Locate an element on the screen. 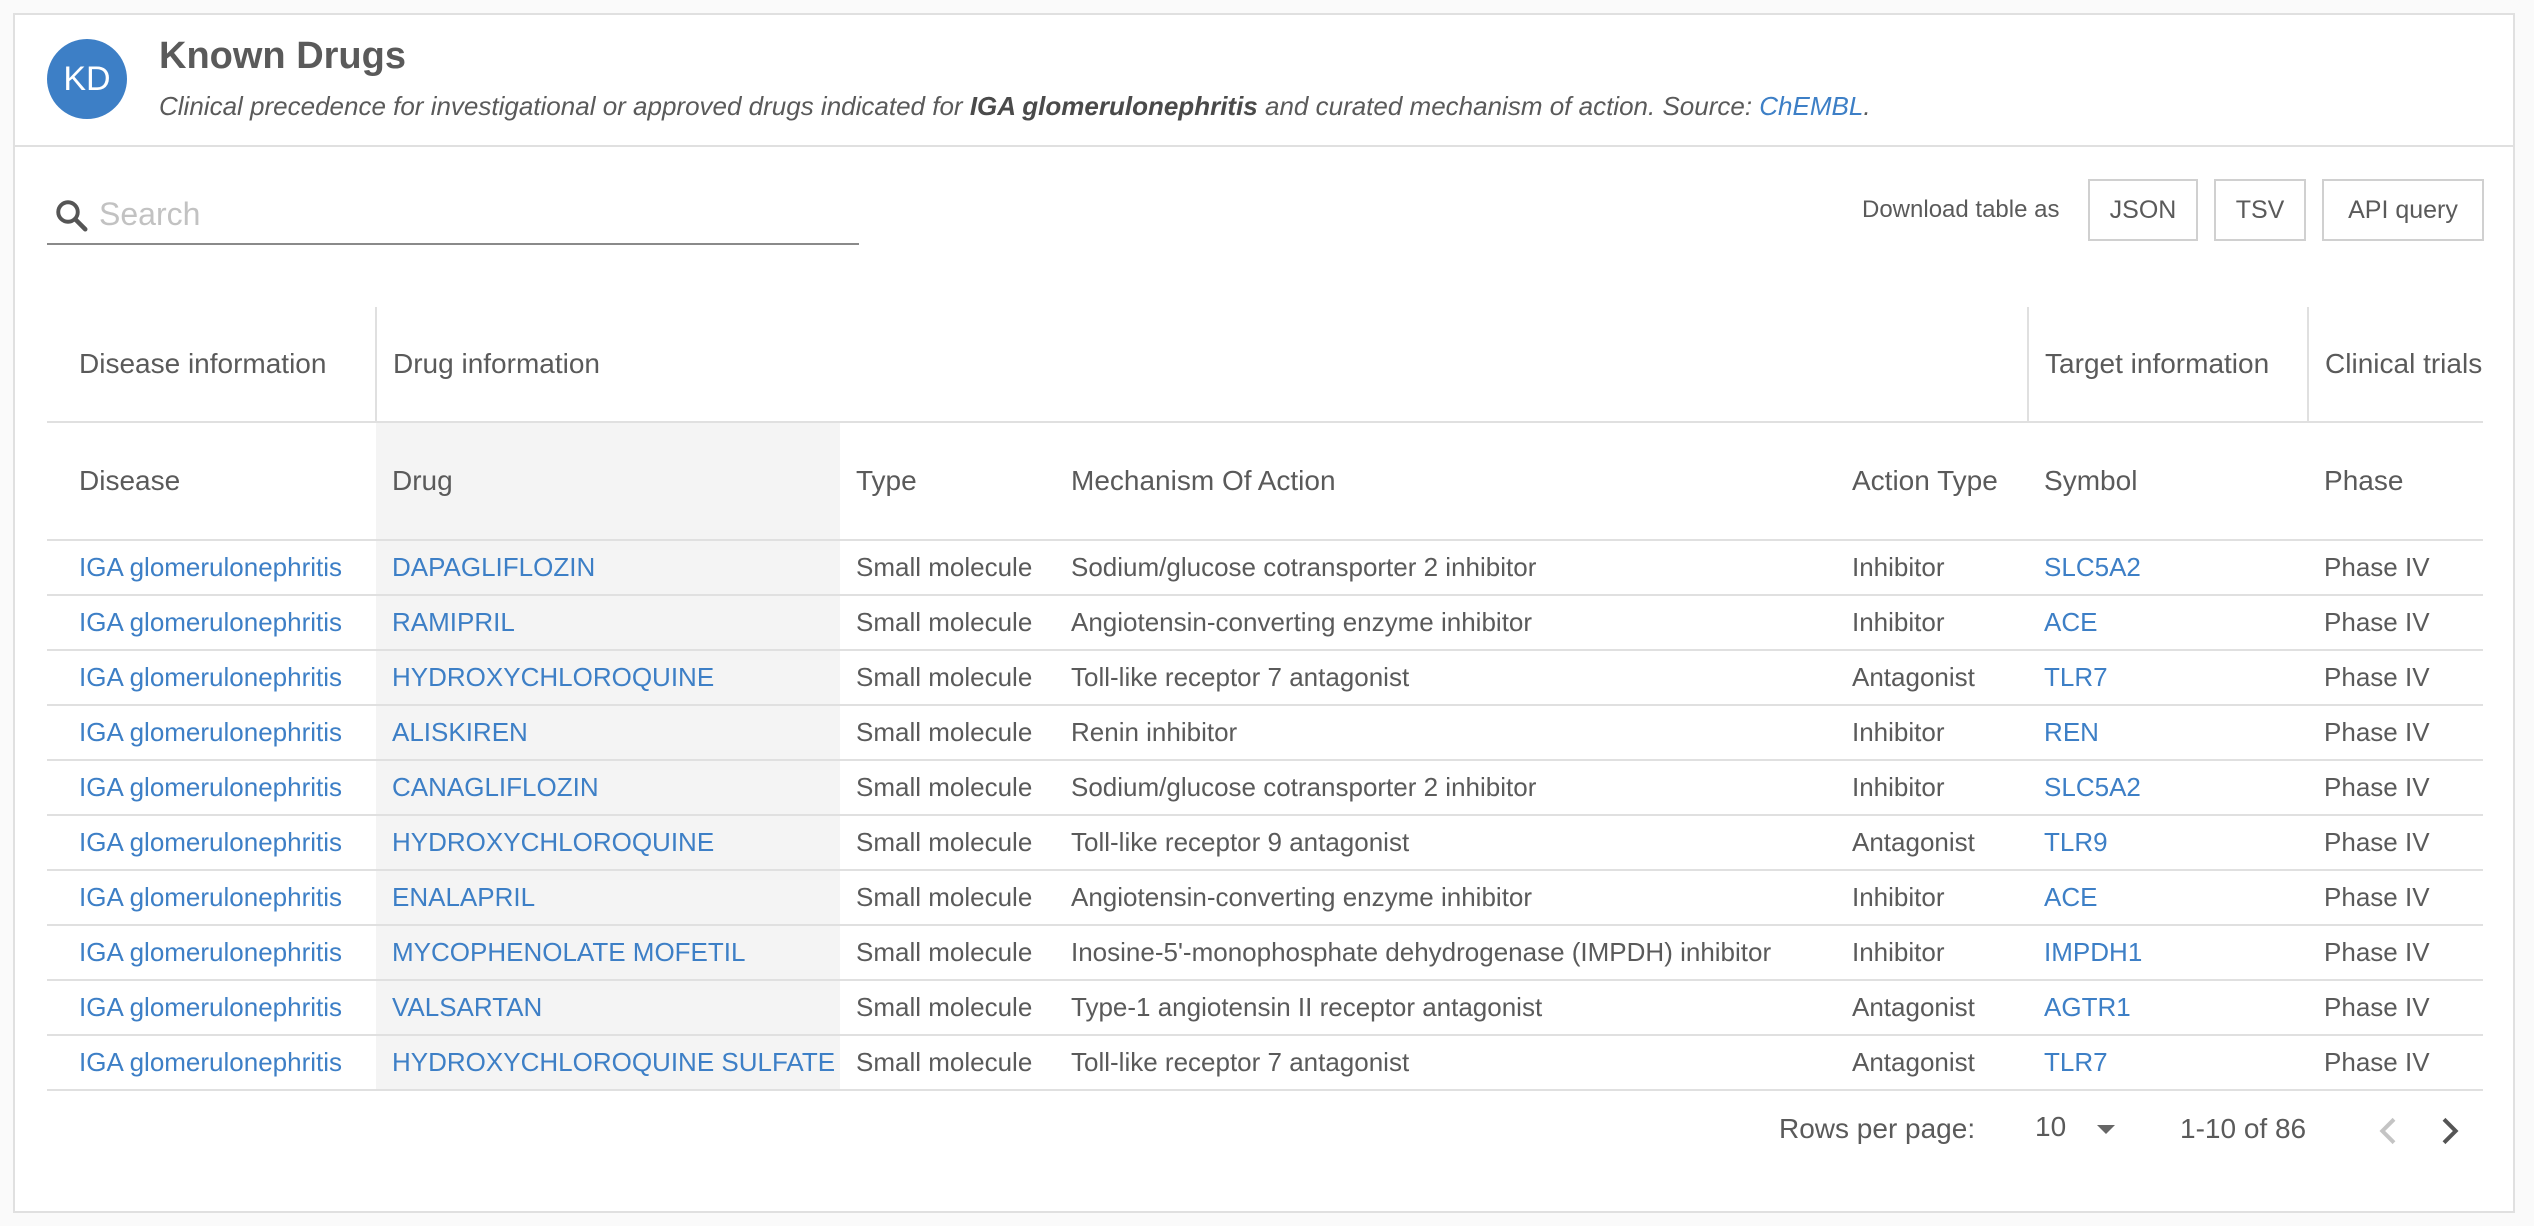 This screenshot has height=1226, width=2534. column-header-disease: Disease is located at coordinates (211, 481).